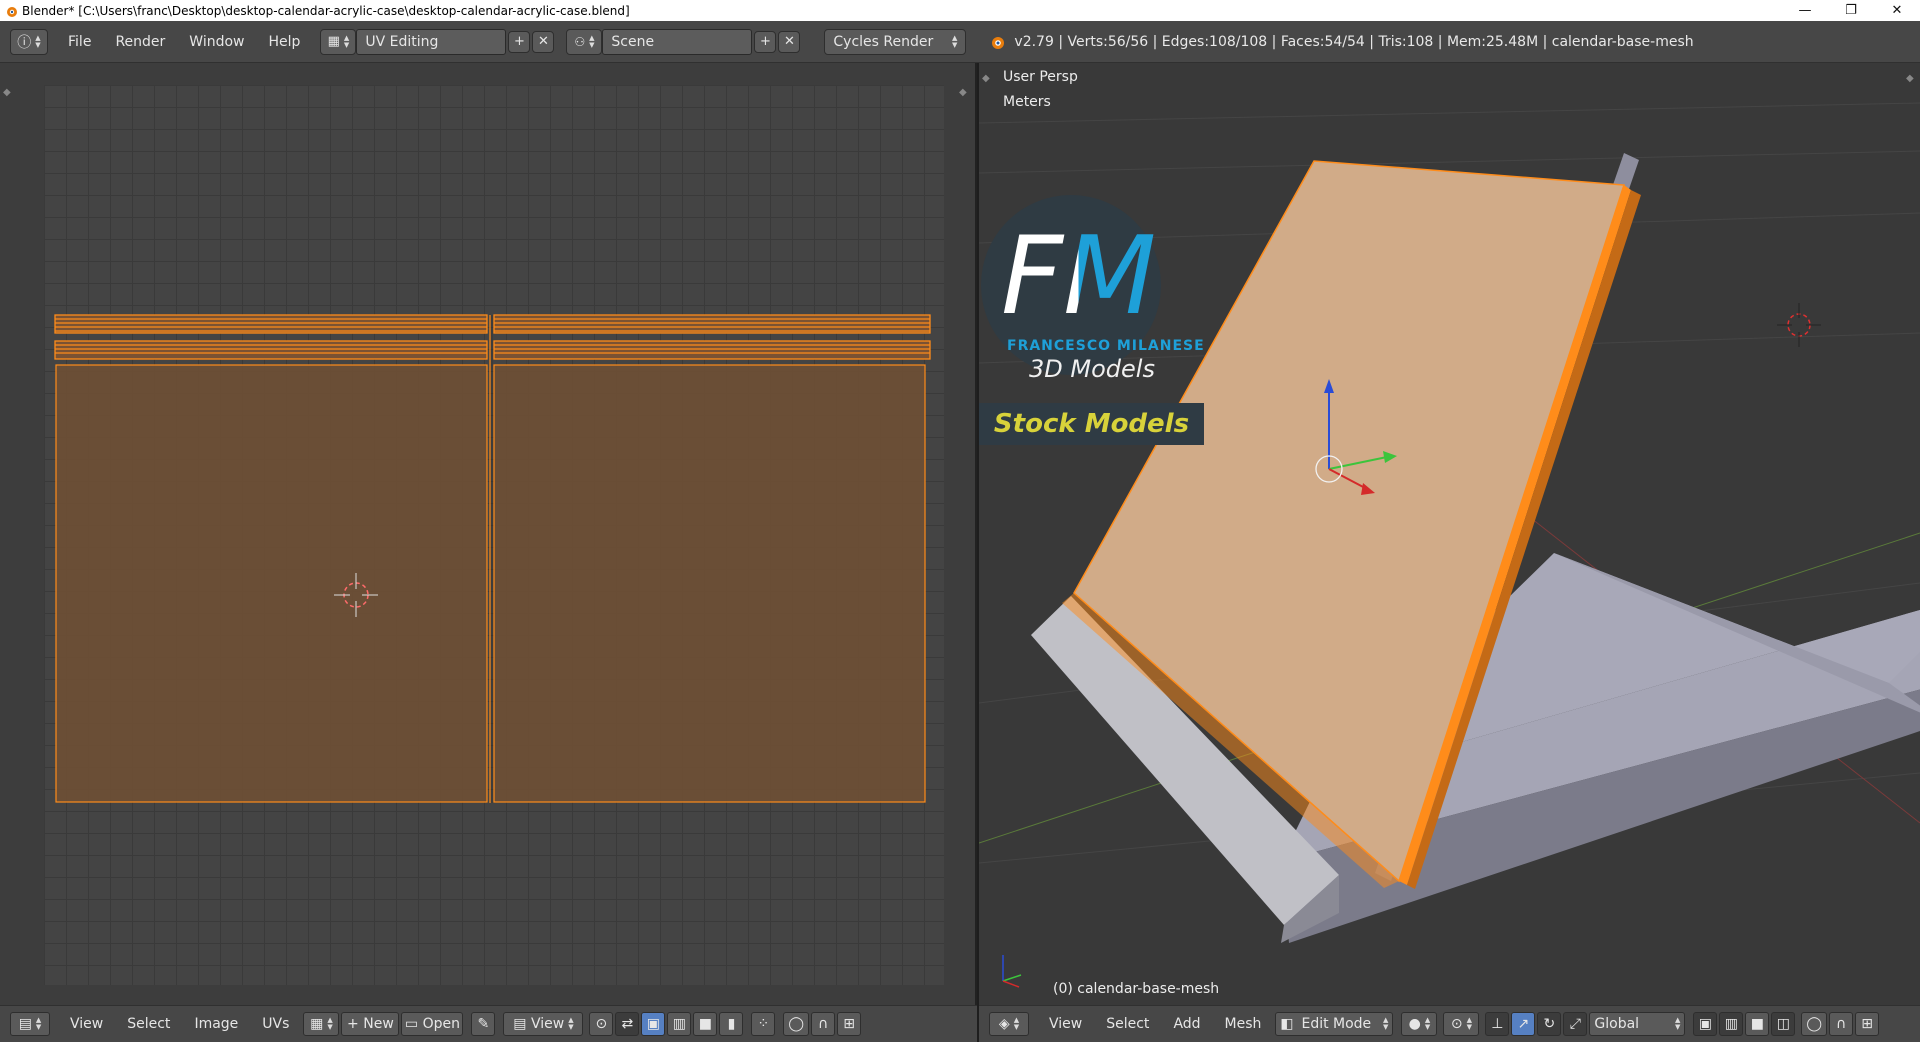 The height and width of the screenshot is (1042, 1920). I want to click on pivot-icon: ⊙, so click(601, 1024).